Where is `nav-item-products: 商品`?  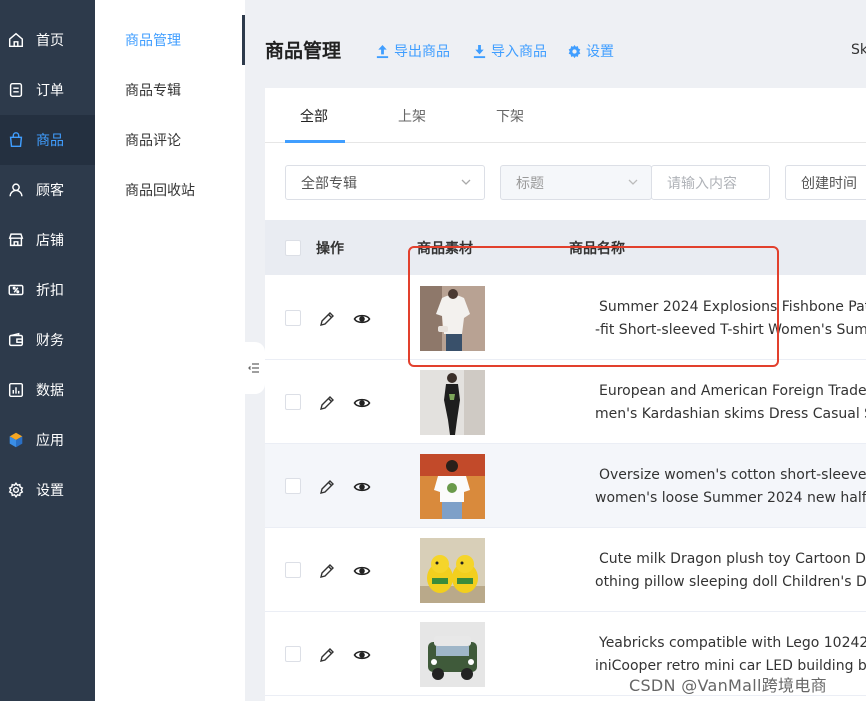
nav-item-products: 商品 is located at coordinates (47, 140).